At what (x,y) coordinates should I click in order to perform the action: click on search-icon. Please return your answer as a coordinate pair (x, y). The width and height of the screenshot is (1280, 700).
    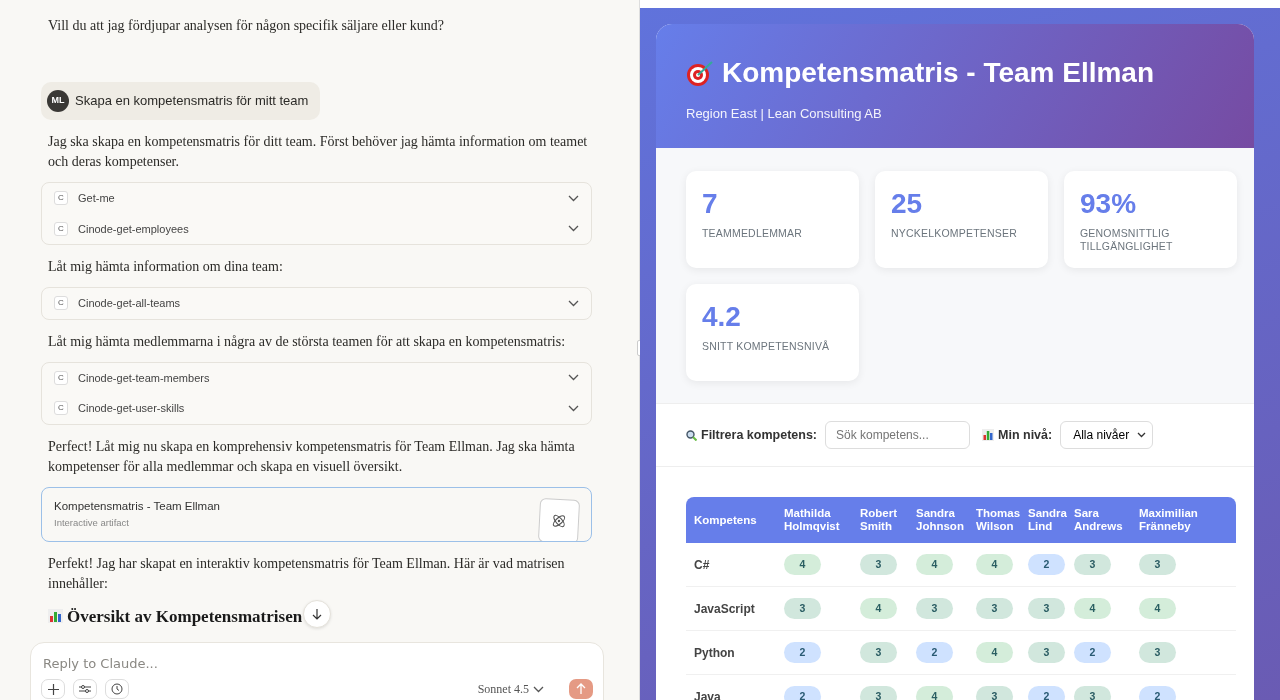
    Looking at the image, I should click on (691, 435).